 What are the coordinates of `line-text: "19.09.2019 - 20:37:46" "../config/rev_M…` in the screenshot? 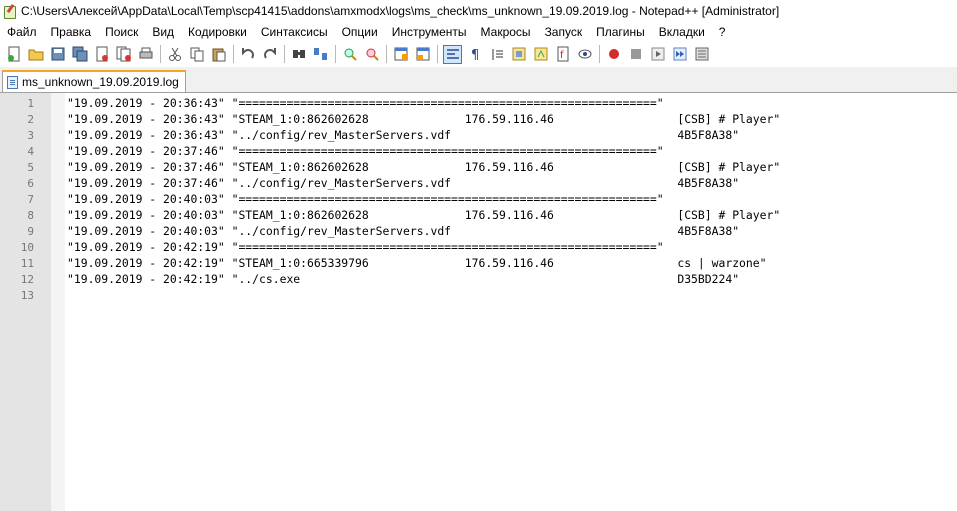 It's located at (403, 183).